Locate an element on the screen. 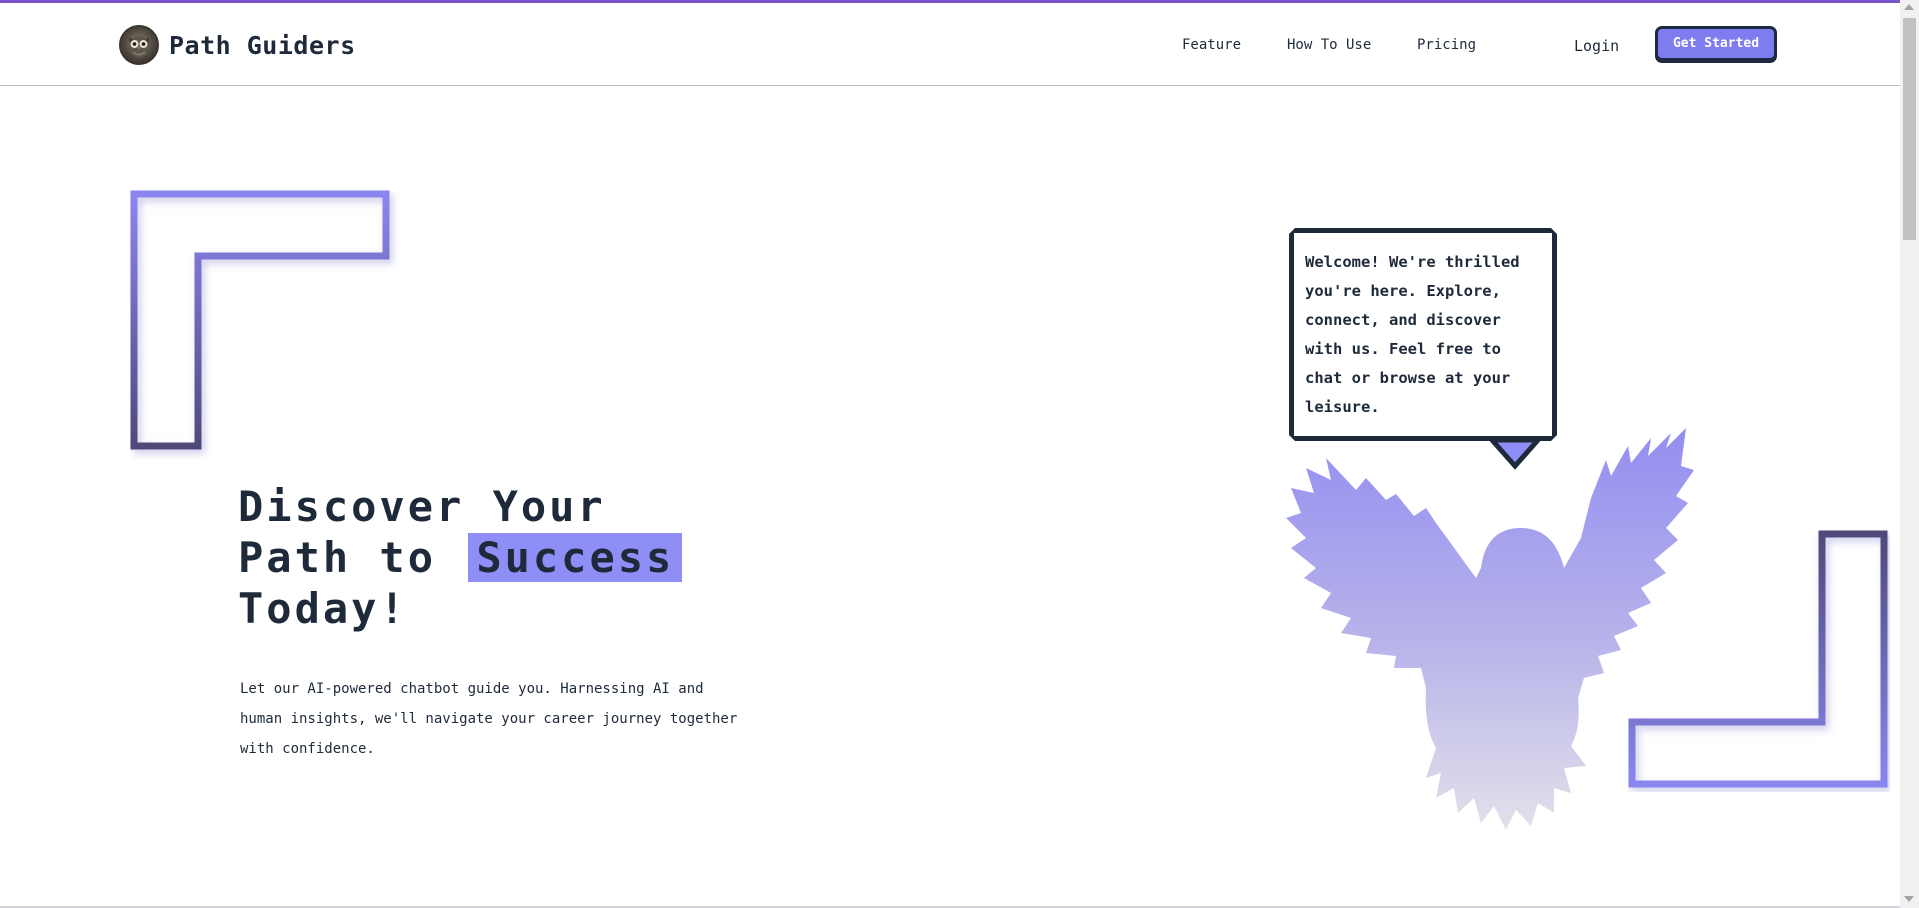  hero-title-highlight: Success is located at coordinates (575, 557).